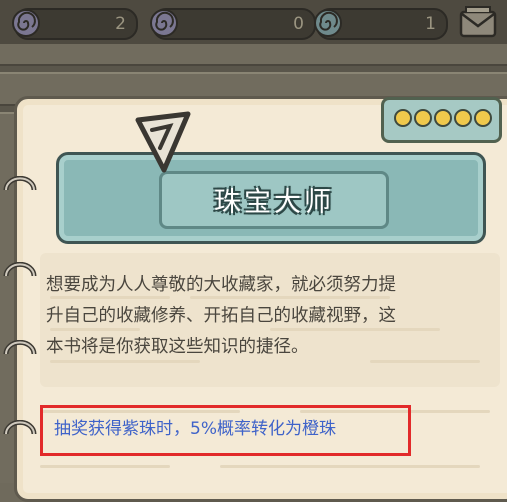 The height and width of the screenshot is (502, 507). What do you see at coordinates (177, 347) in the screenshot?
I see `description-line: 本书将是你获取这些知识的捷径。` at bounding box center [177, 347].